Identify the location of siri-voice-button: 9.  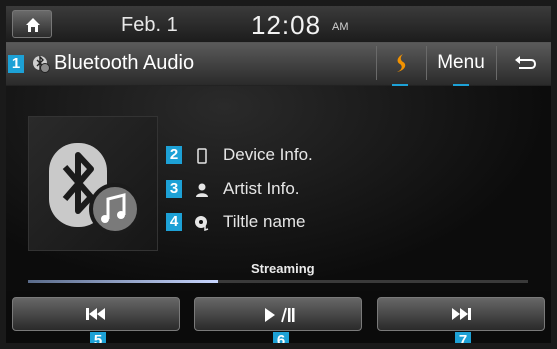
(400, 74).